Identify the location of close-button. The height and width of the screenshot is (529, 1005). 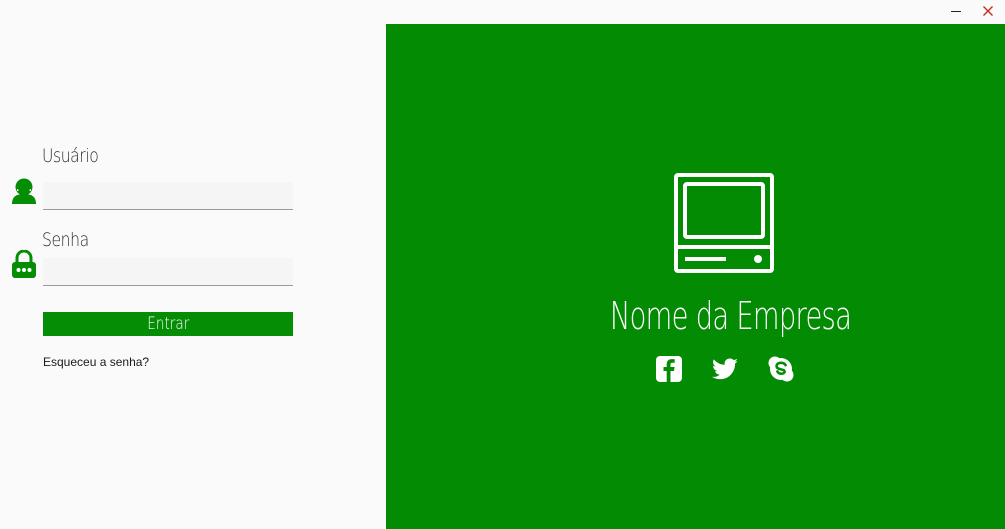
(988, 11).